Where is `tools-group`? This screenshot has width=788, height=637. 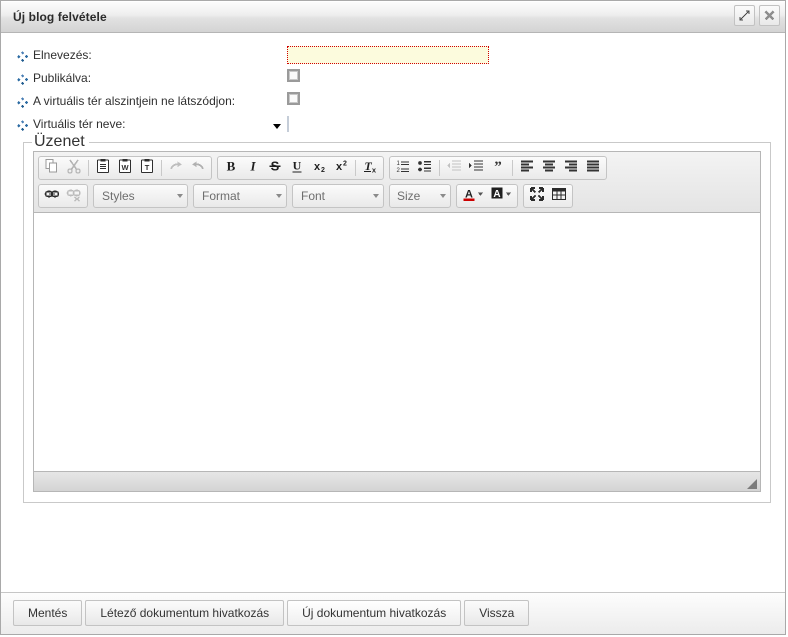 tools-group is located at coordinates (548, 196).